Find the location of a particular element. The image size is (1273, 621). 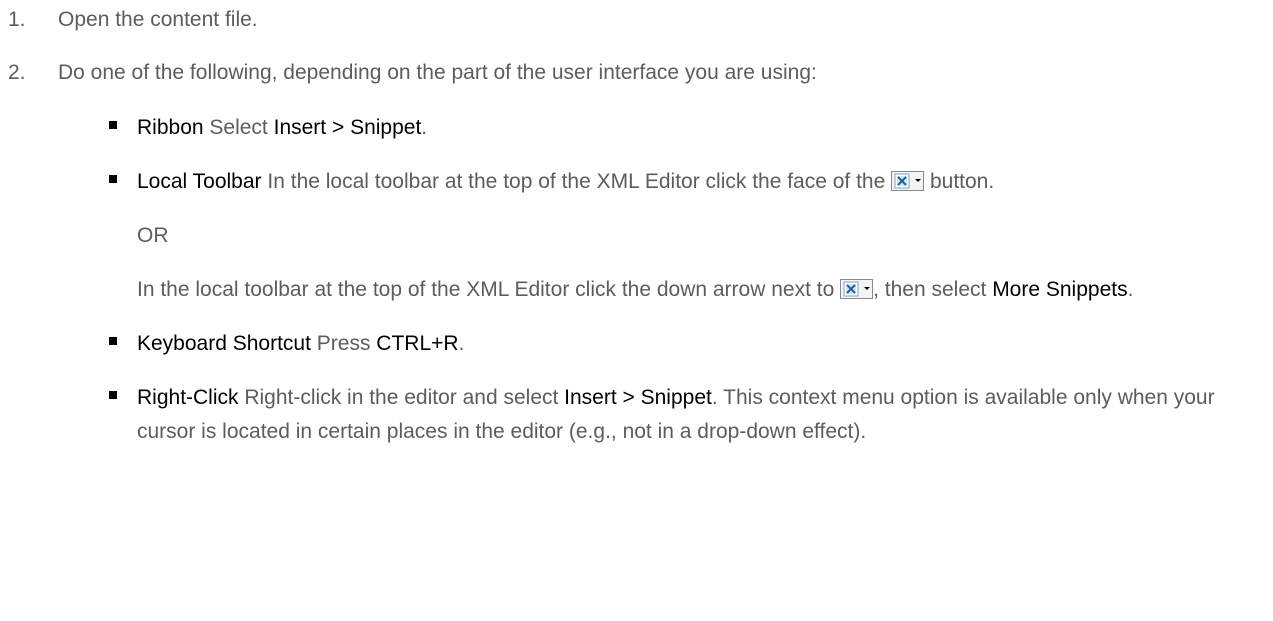

step-text: Open the content file. is located at coordinates (158, 19).